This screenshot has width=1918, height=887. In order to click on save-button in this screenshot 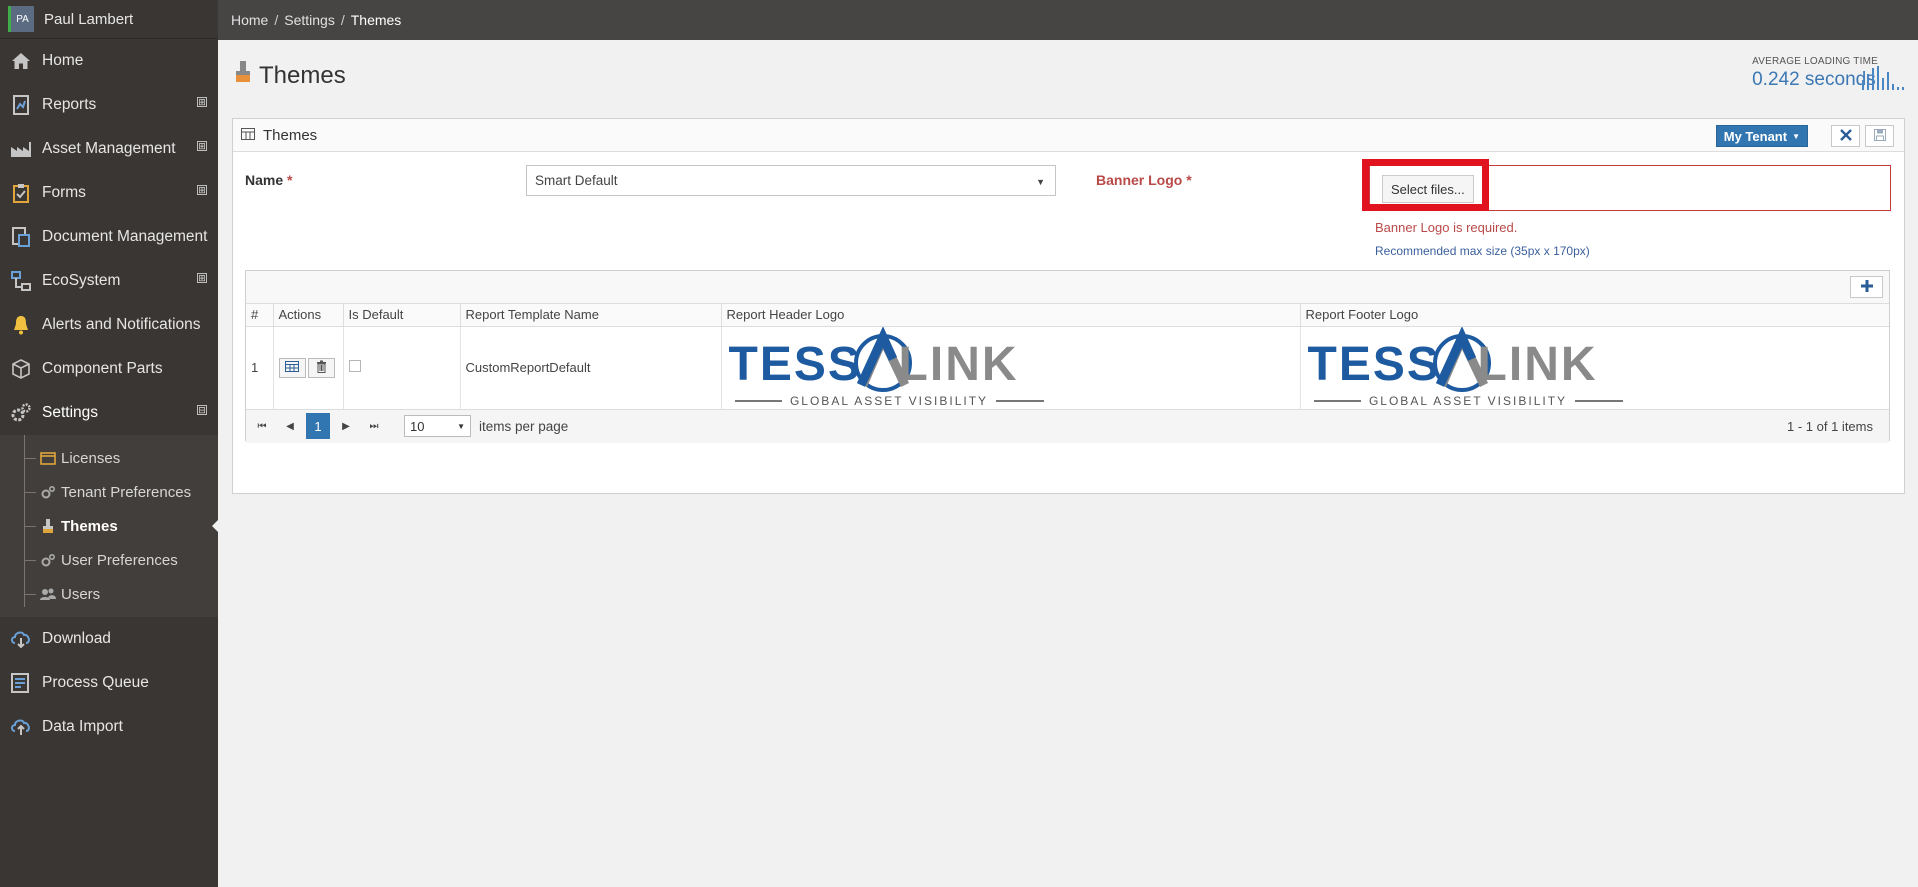, I will do `click(1879, 136)`.